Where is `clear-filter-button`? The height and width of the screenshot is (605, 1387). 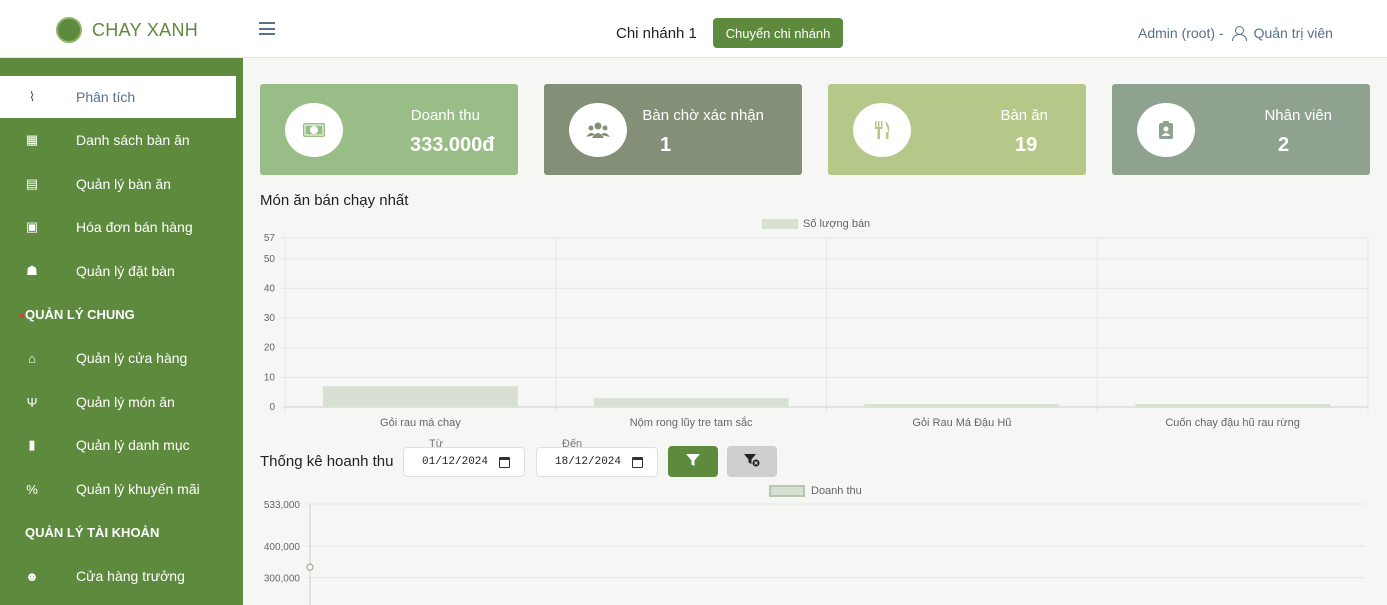
clear-filter-button is located at coordinates (752, 461).